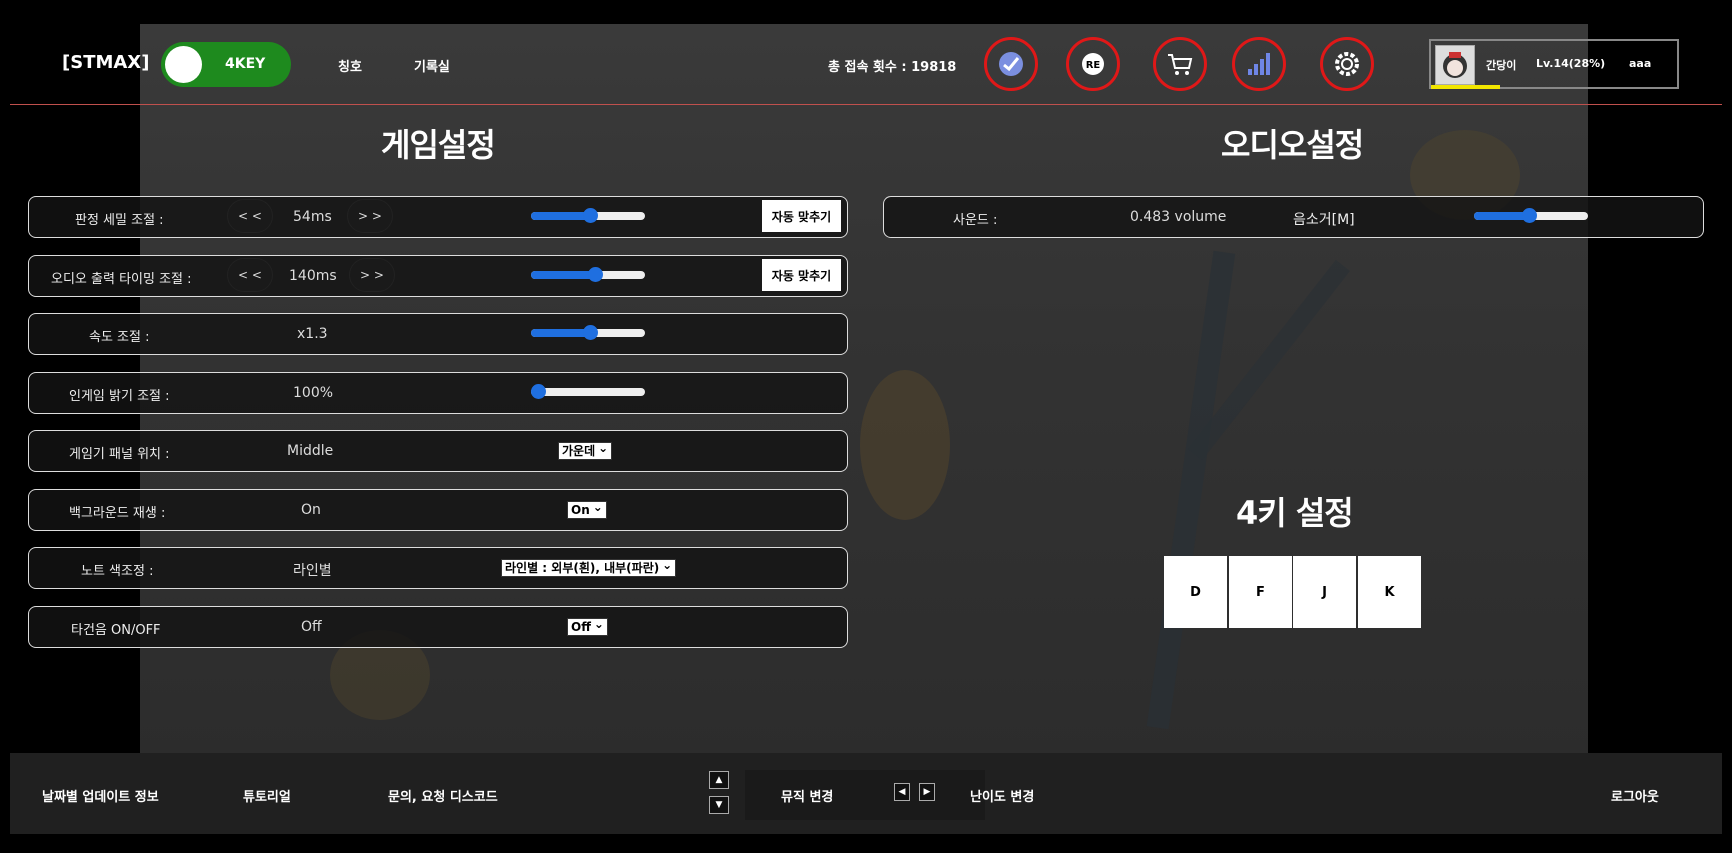 The width and height of the screenshot is (1732, 853). Describe the element at coordinates (438, 568) in the screenshot. I see `setting-row-note-color: 노트 색조정 : 라인별 라인별 : 외부(흰), 내부(파란)` at that location.